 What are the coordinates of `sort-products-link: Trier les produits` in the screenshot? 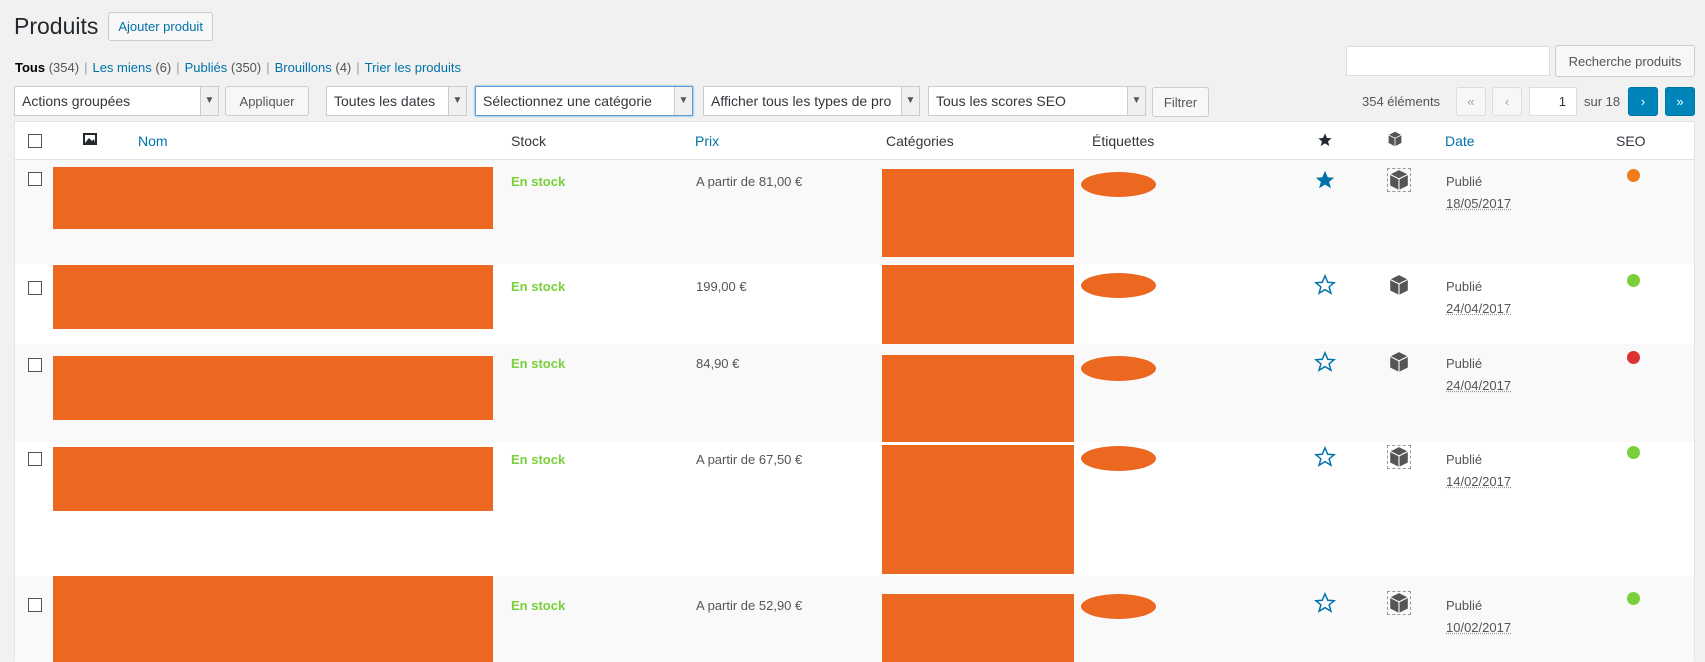 It's located at (413, 67).